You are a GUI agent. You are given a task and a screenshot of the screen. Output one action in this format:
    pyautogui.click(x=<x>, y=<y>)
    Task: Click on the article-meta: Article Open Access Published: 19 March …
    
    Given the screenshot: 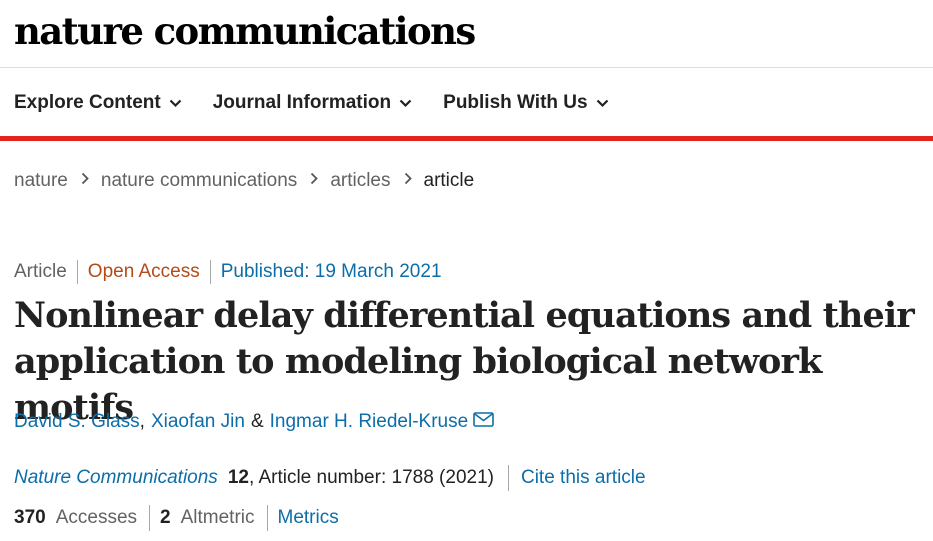 What is the action you would take?
    pyautogui.click(x=233, y=272)
    